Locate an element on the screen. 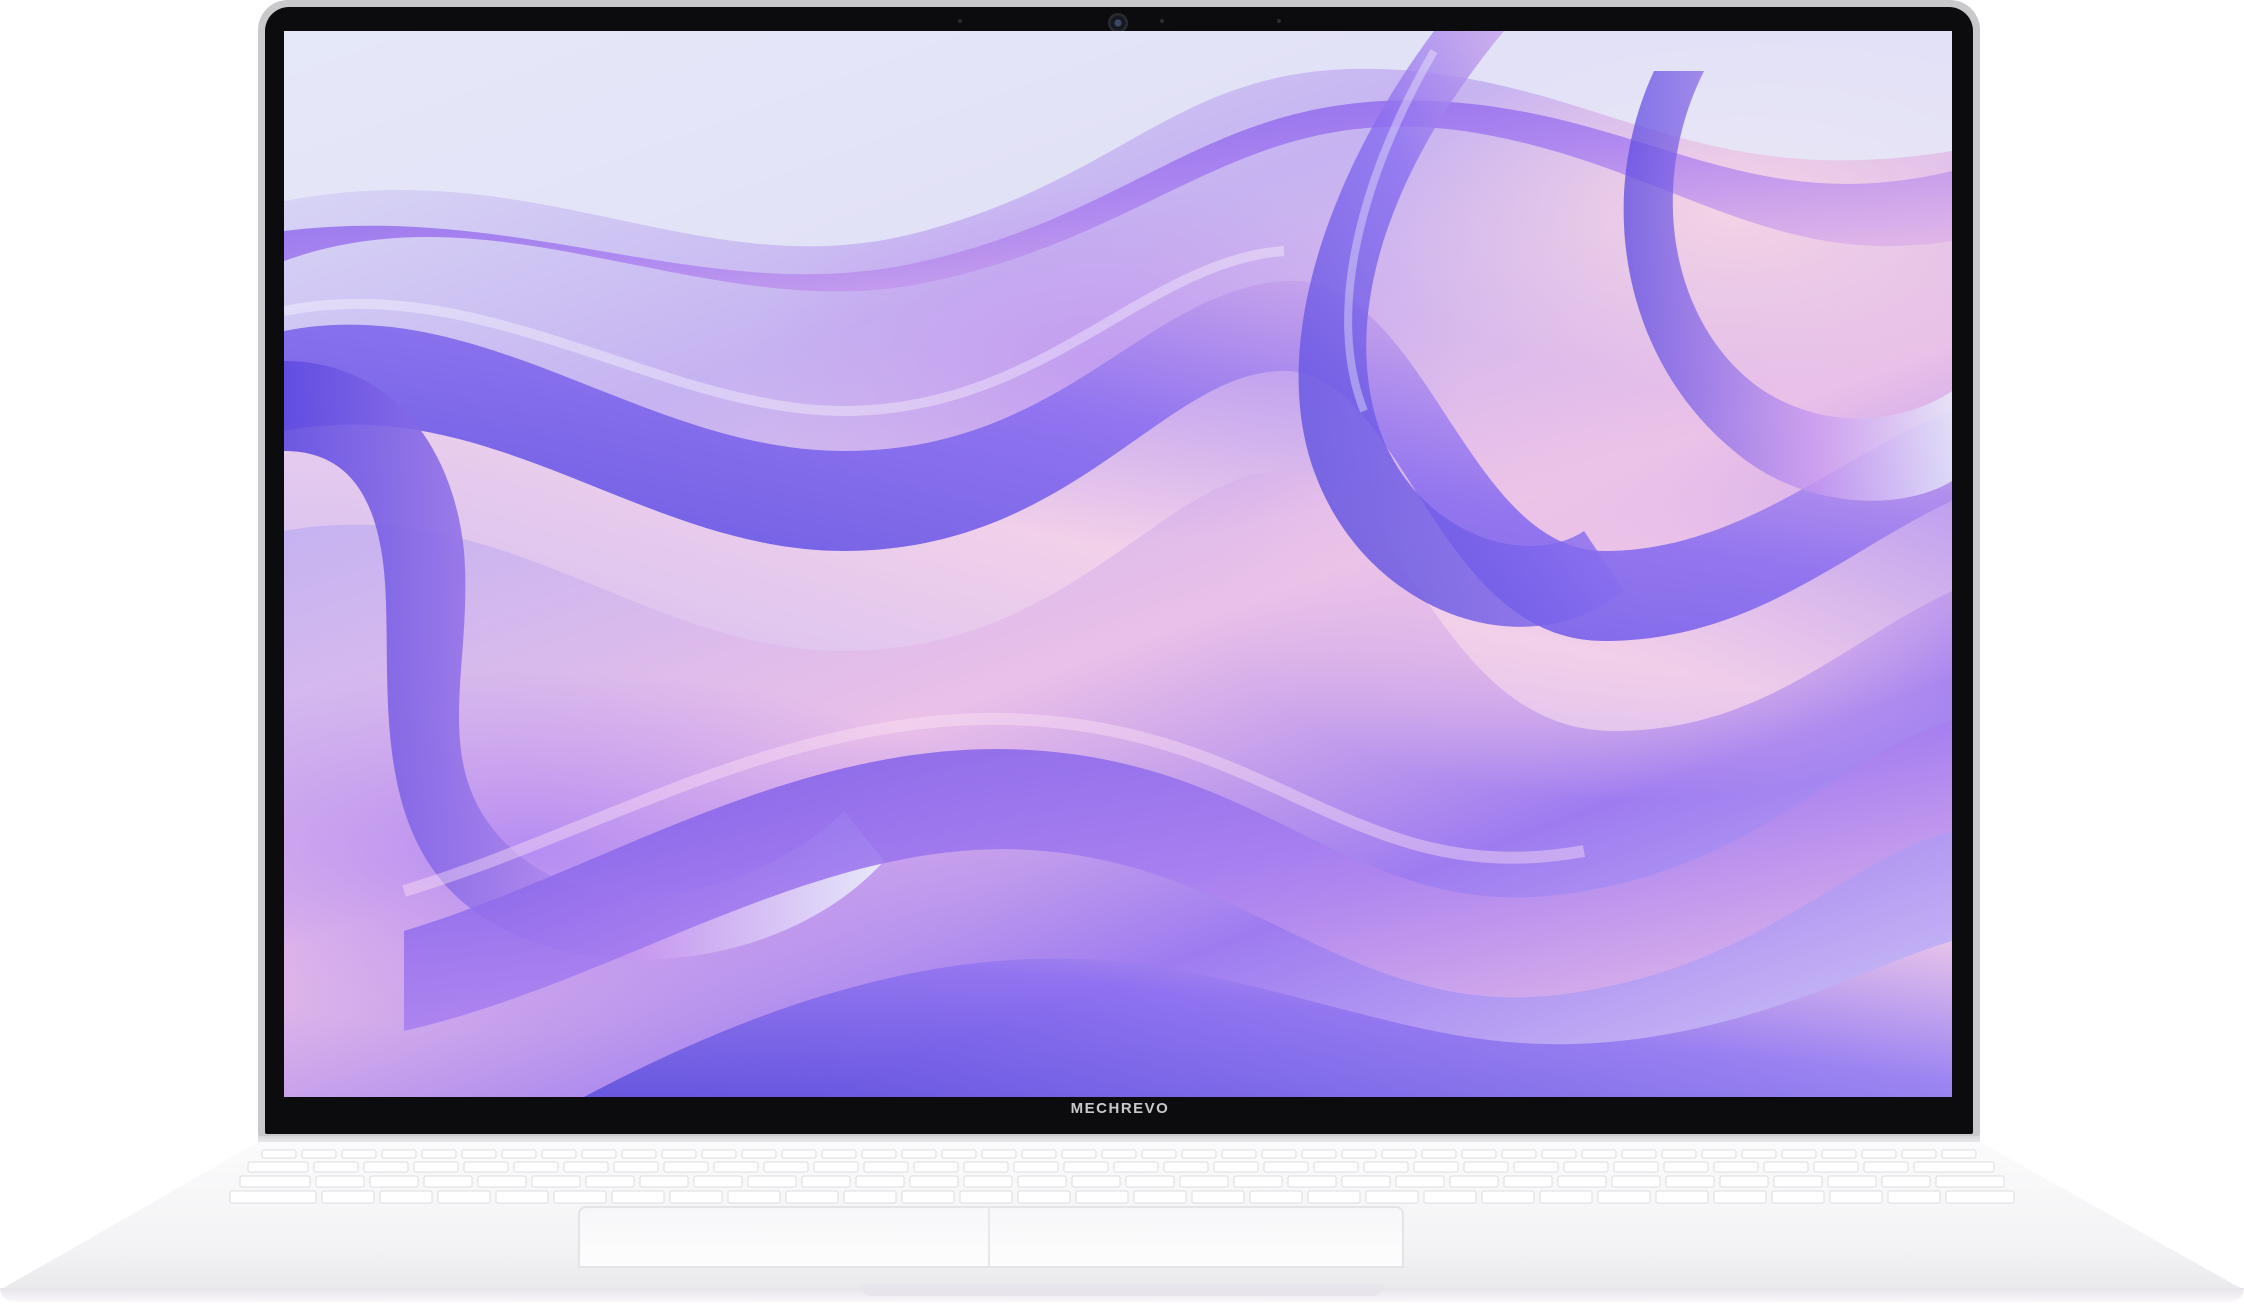 The image size is (2244, 1310). touchpad-center-mark is located at coordinates (989, 1236).